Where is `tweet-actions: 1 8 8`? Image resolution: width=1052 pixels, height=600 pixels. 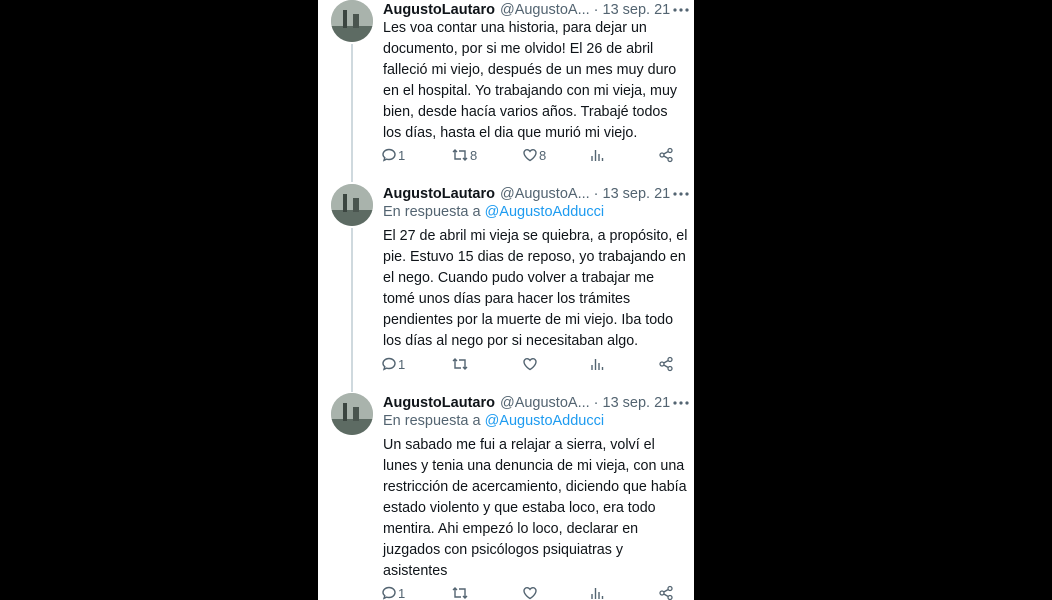 tweet-actions: 1 8 8 is located at coordinates (531, 155).